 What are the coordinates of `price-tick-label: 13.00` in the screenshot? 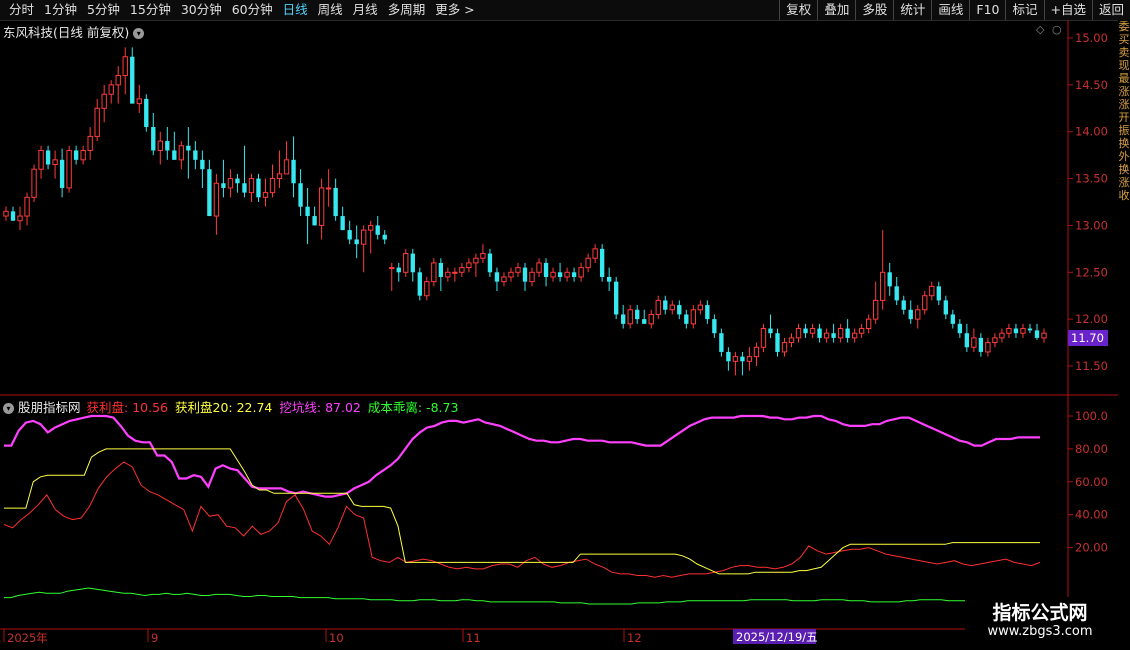 It's located at (1091, 225).